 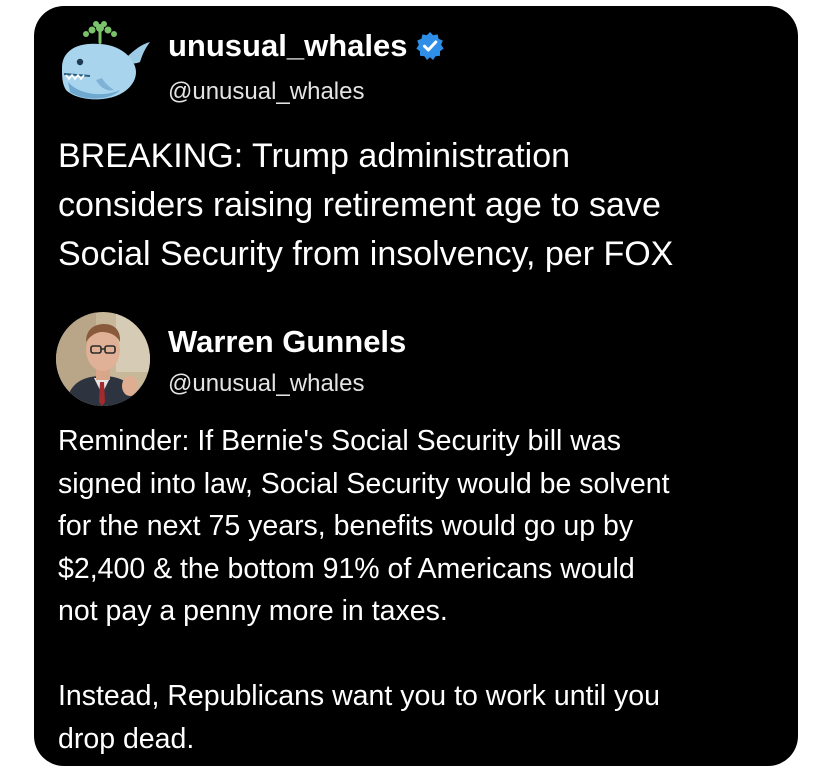 I want to click on avatar, so click(x=104, y=63).